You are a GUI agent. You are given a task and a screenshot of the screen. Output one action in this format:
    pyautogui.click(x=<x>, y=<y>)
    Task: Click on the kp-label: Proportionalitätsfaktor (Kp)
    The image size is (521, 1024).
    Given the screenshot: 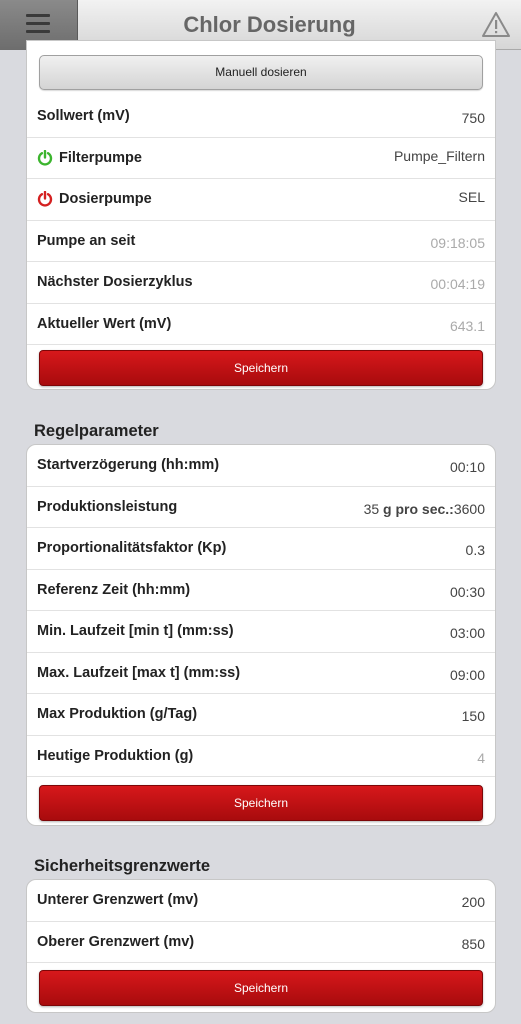 What is the action you would take?
    pyautogui.click(x=132, y=548)
    